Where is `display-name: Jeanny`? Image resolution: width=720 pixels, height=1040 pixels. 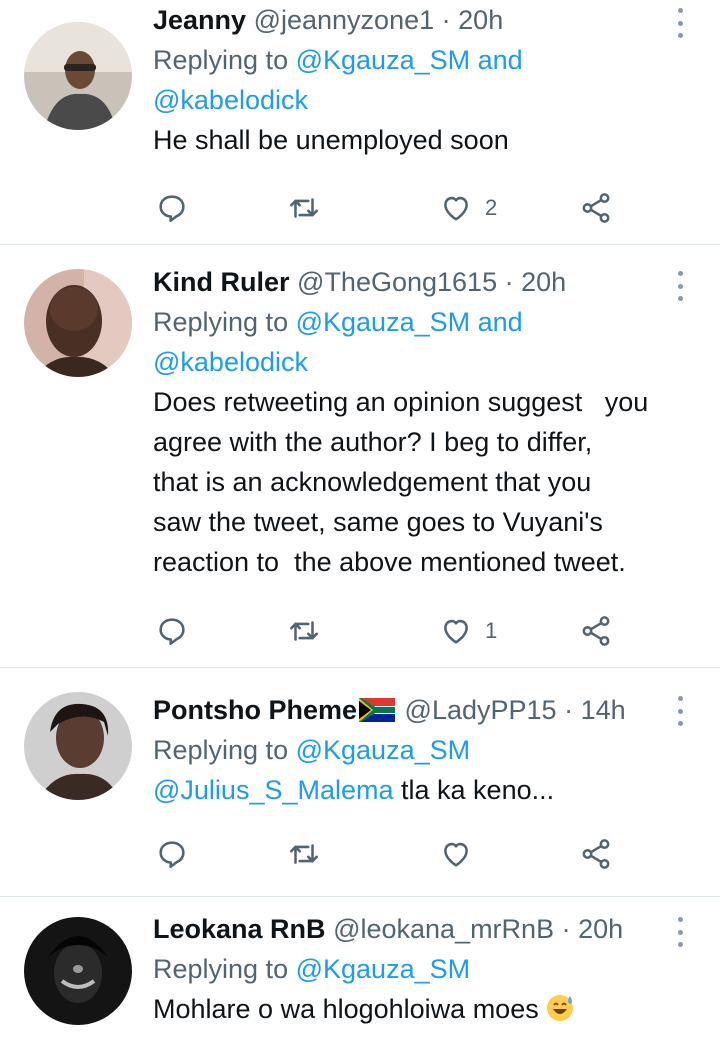 display-name: Jeanny is located at coordinates (199, 20).